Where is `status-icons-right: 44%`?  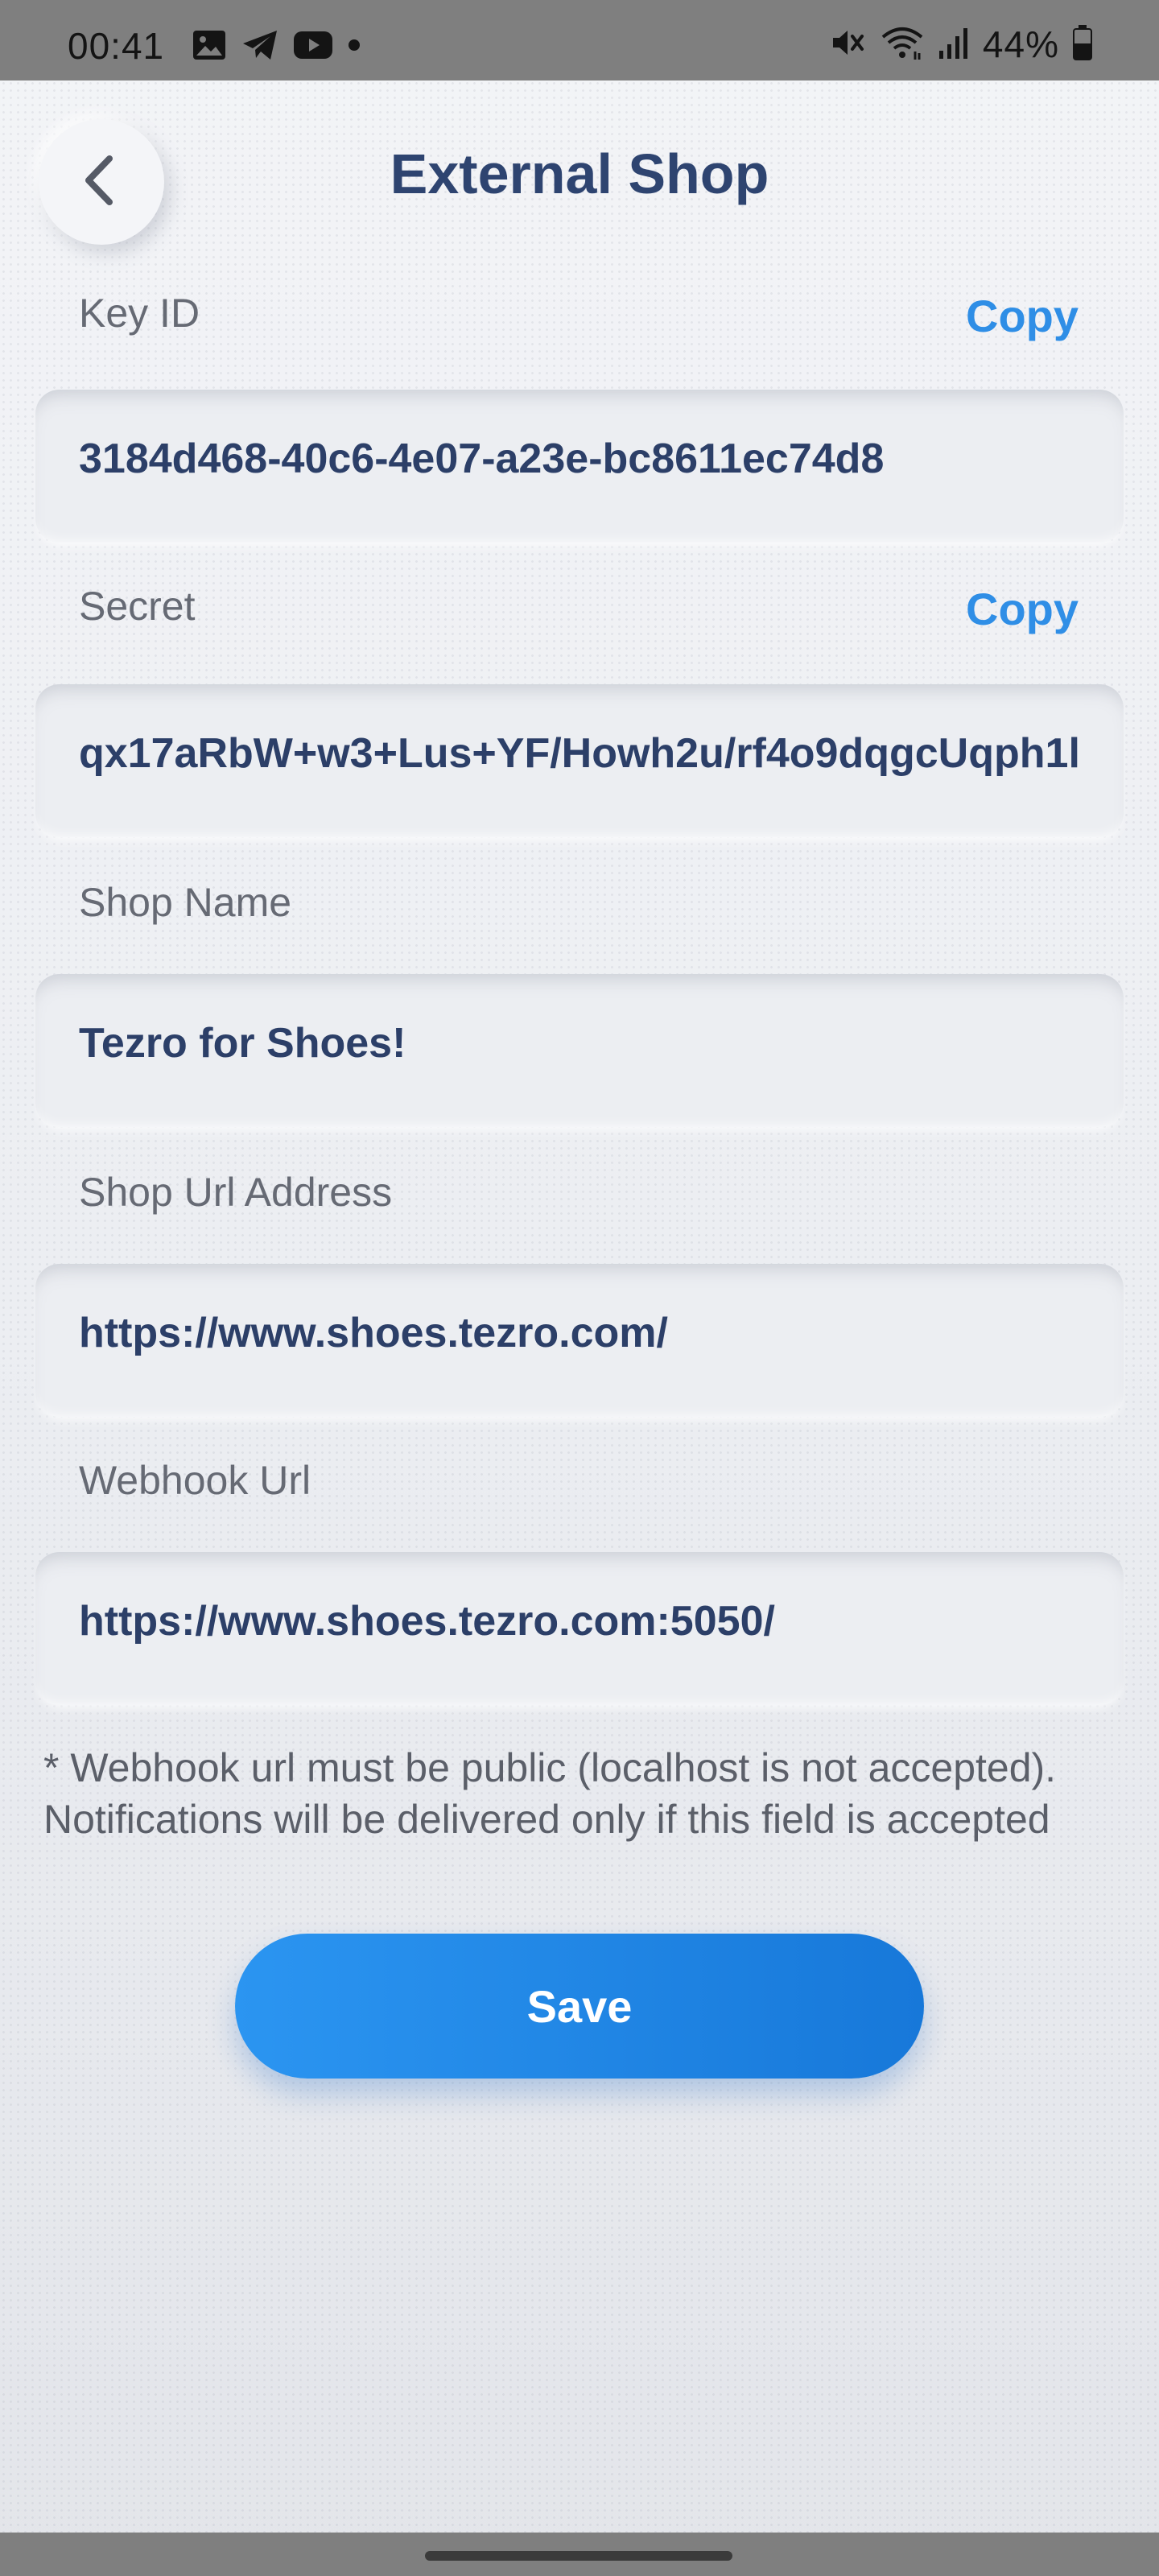
status-icons-right: 44% is located at coordinates (962, 44).